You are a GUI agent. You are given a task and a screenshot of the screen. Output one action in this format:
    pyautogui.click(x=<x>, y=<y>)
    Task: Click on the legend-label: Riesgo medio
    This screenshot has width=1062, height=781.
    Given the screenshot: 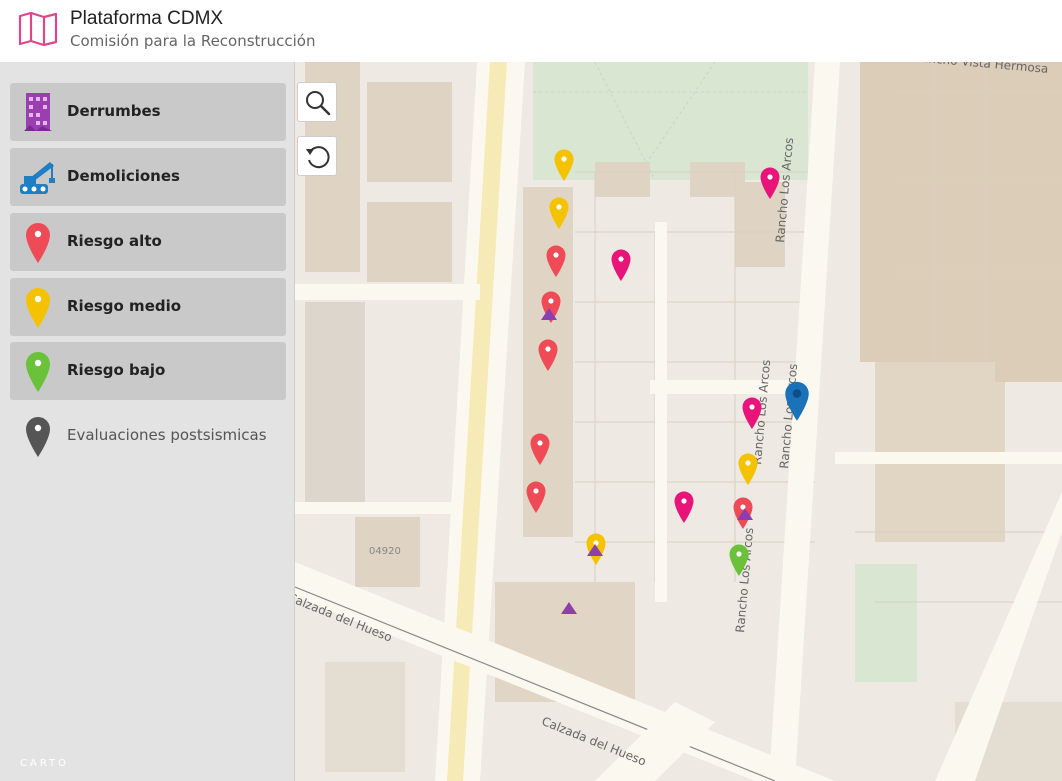 What is the action you would take?
    pyautogui.click(x=124, y=306)
    